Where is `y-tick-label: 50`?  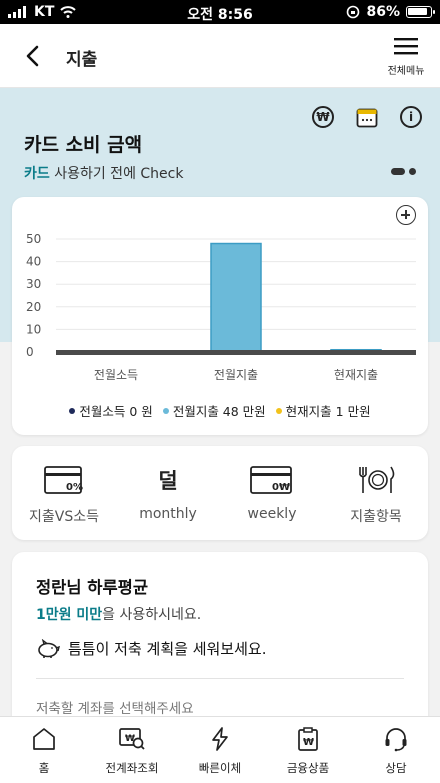
y-tick-label: 50 is located at coordinates (33, 239).